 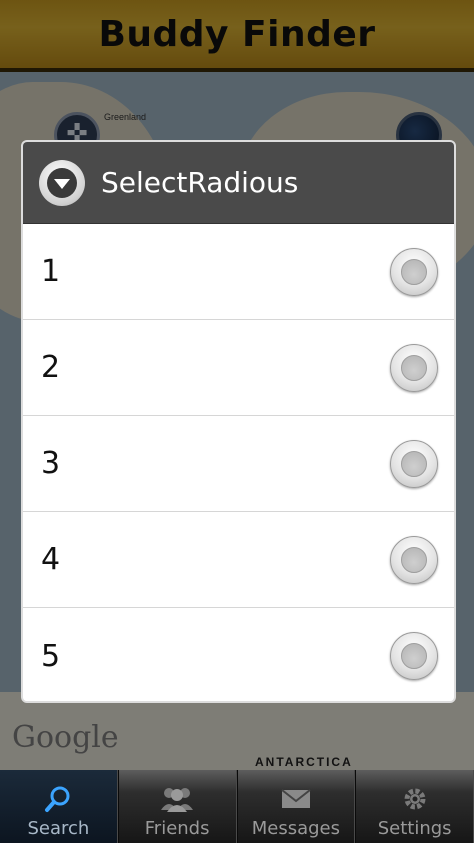 I want to click on tab-label: Friends, so click(x=177, y=828).